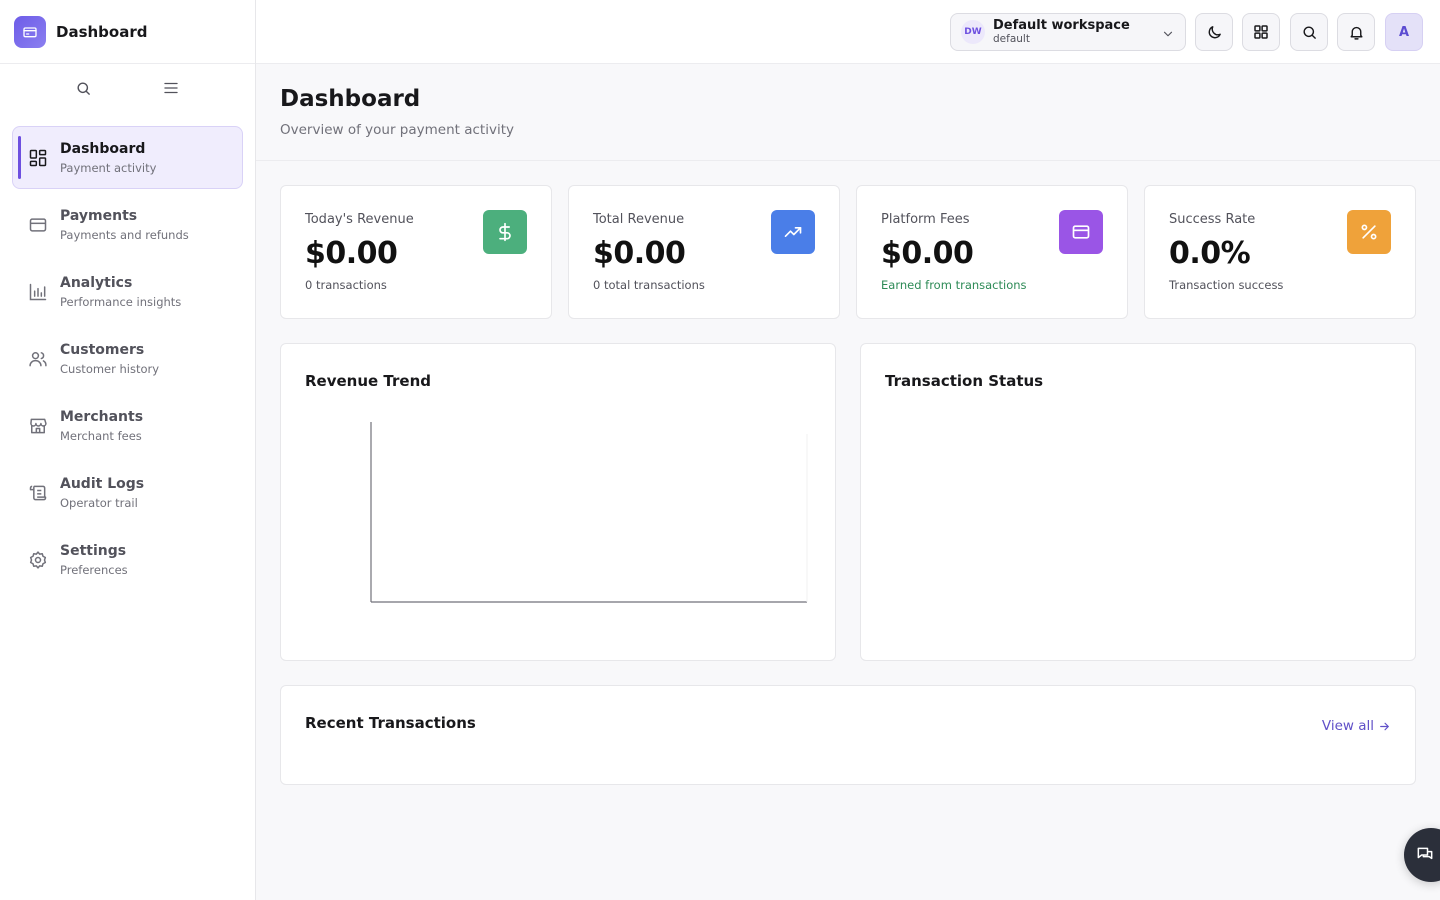 The height and width of the screenshot is (900, 1440). I want to click on sidebar-item-audit-logs: Audit Logs Operator trail, so click(127, 492).